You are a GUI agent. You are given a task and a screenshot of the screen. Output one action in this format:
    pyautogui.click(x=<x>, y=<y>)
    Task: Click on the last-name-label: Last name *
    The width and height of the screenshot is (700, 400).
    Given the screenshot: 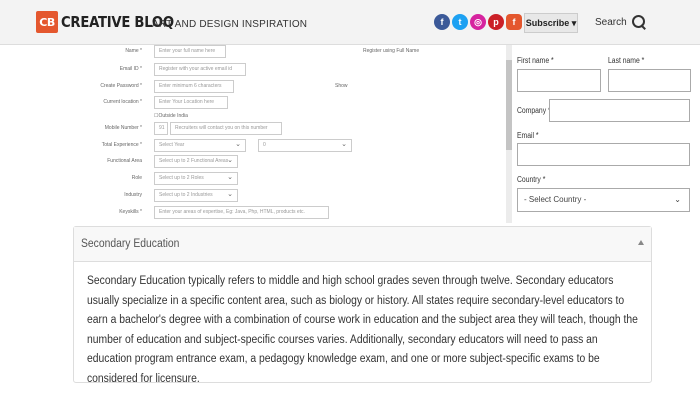 What is the action you would take?
    pyautogui.click(x=626, y=60)
    